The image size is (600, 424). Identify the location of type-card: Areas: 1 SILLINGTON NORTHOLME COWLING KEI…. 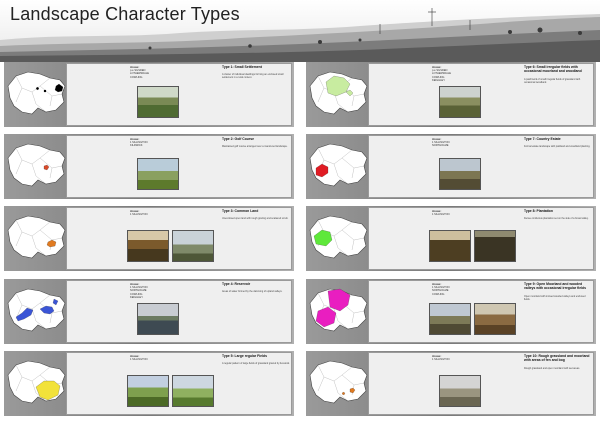
(179, 311).